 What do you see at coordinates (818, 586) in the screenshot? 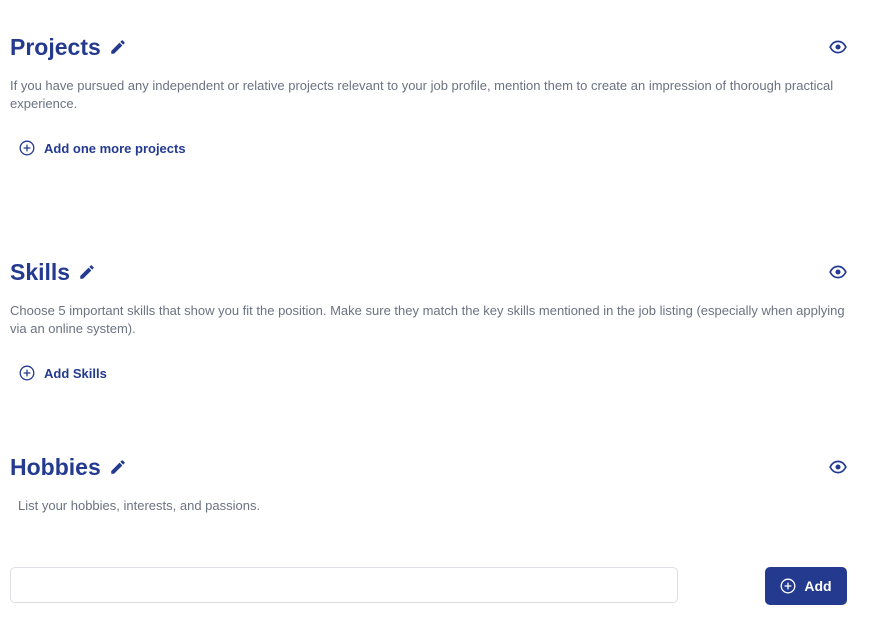
I see `add-hobby-label: Add` at bounding box center [818, 586].